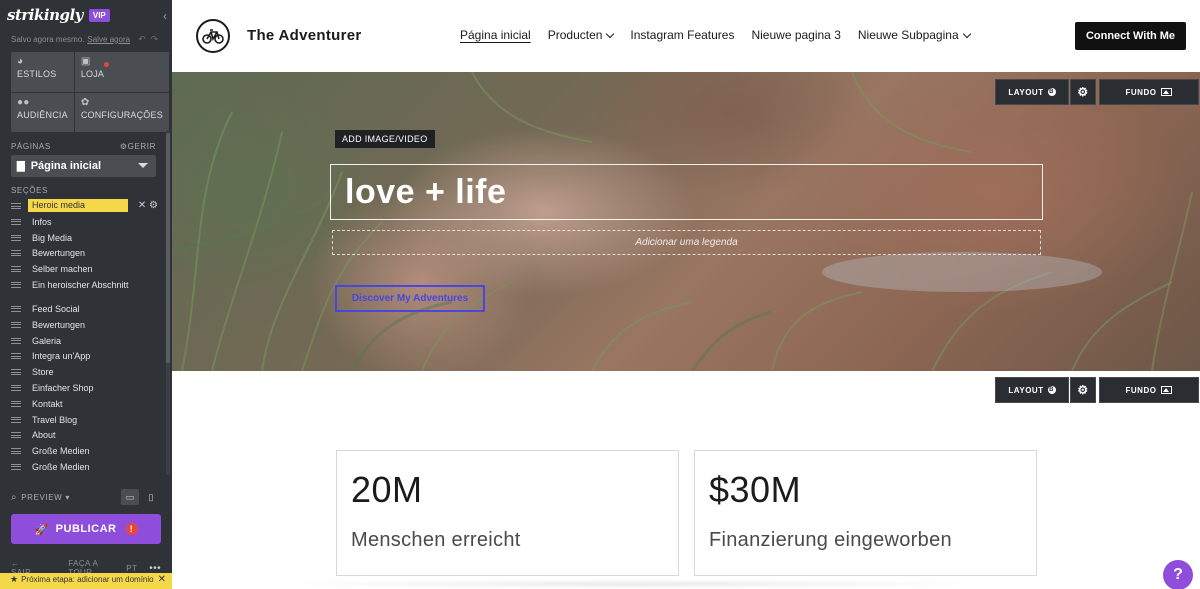 The image size is (1200, 589). What do you see at coordinates (78, 205) in the screenshot?
I see `section-name: Heroic media` at bounding box center [78, 205].